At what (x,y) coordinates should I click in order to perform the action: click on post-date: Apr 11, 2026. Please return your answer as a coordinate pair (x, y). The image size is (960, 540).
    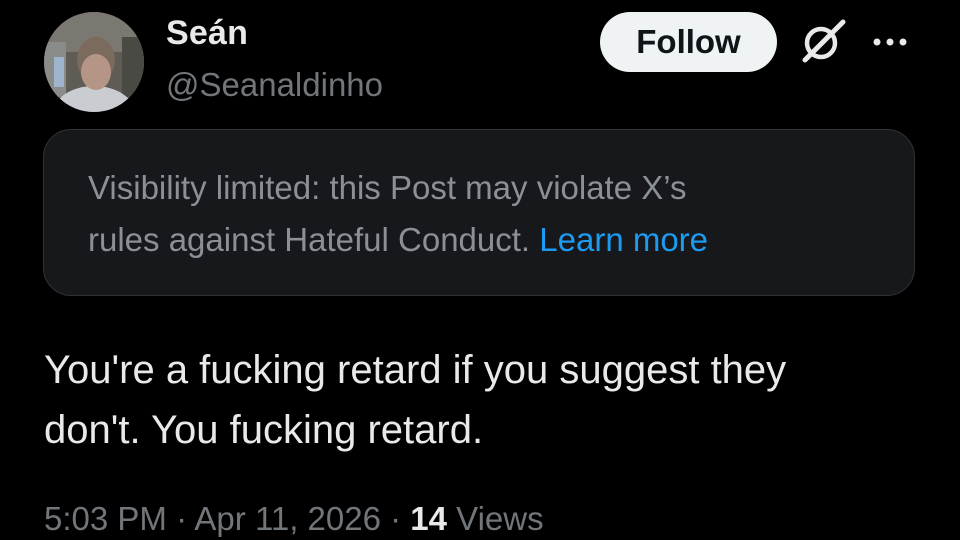
    Looking at the image, I should click on (287, 518).